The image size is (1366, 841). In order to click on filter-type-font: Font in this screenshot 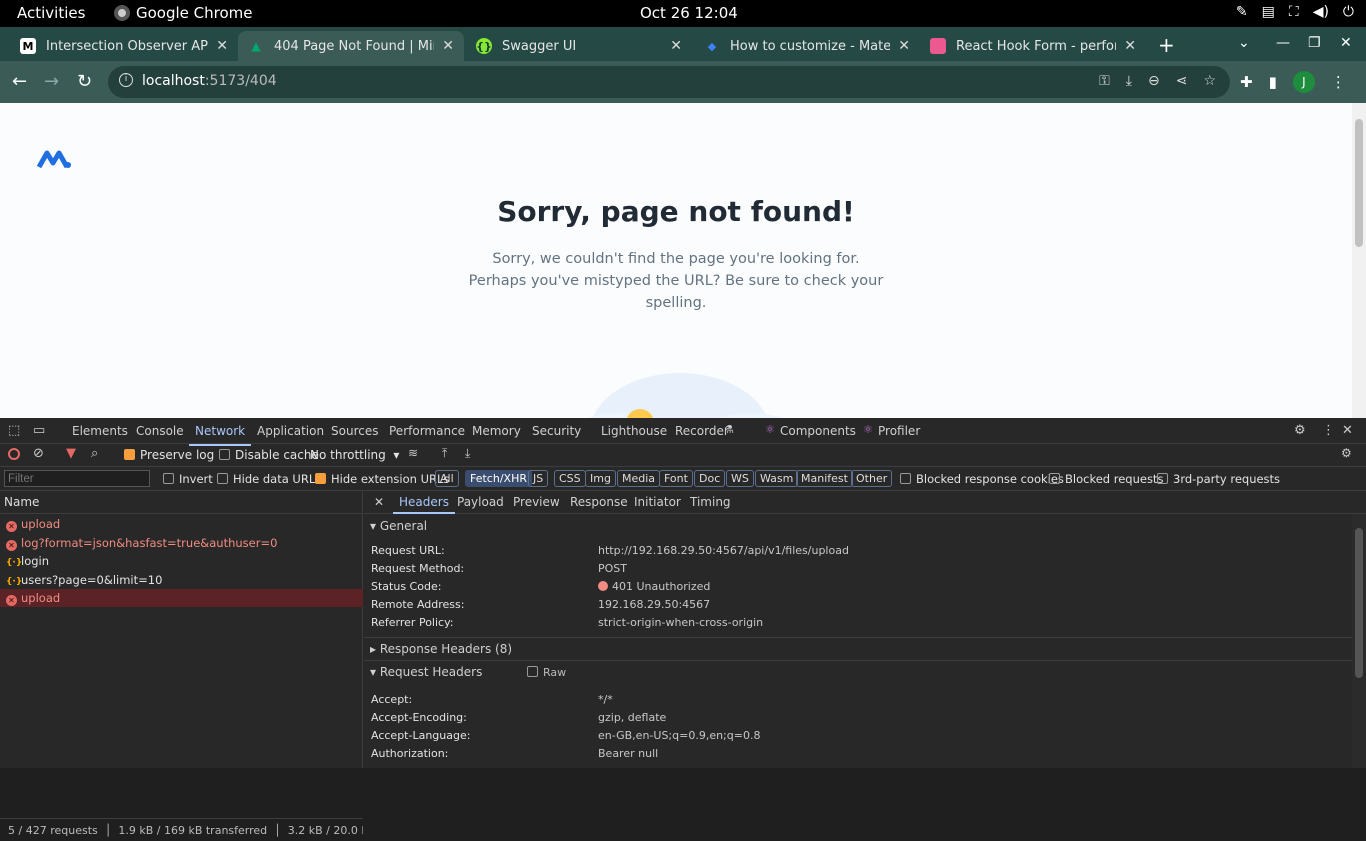, I will do `click(676, 478)`.